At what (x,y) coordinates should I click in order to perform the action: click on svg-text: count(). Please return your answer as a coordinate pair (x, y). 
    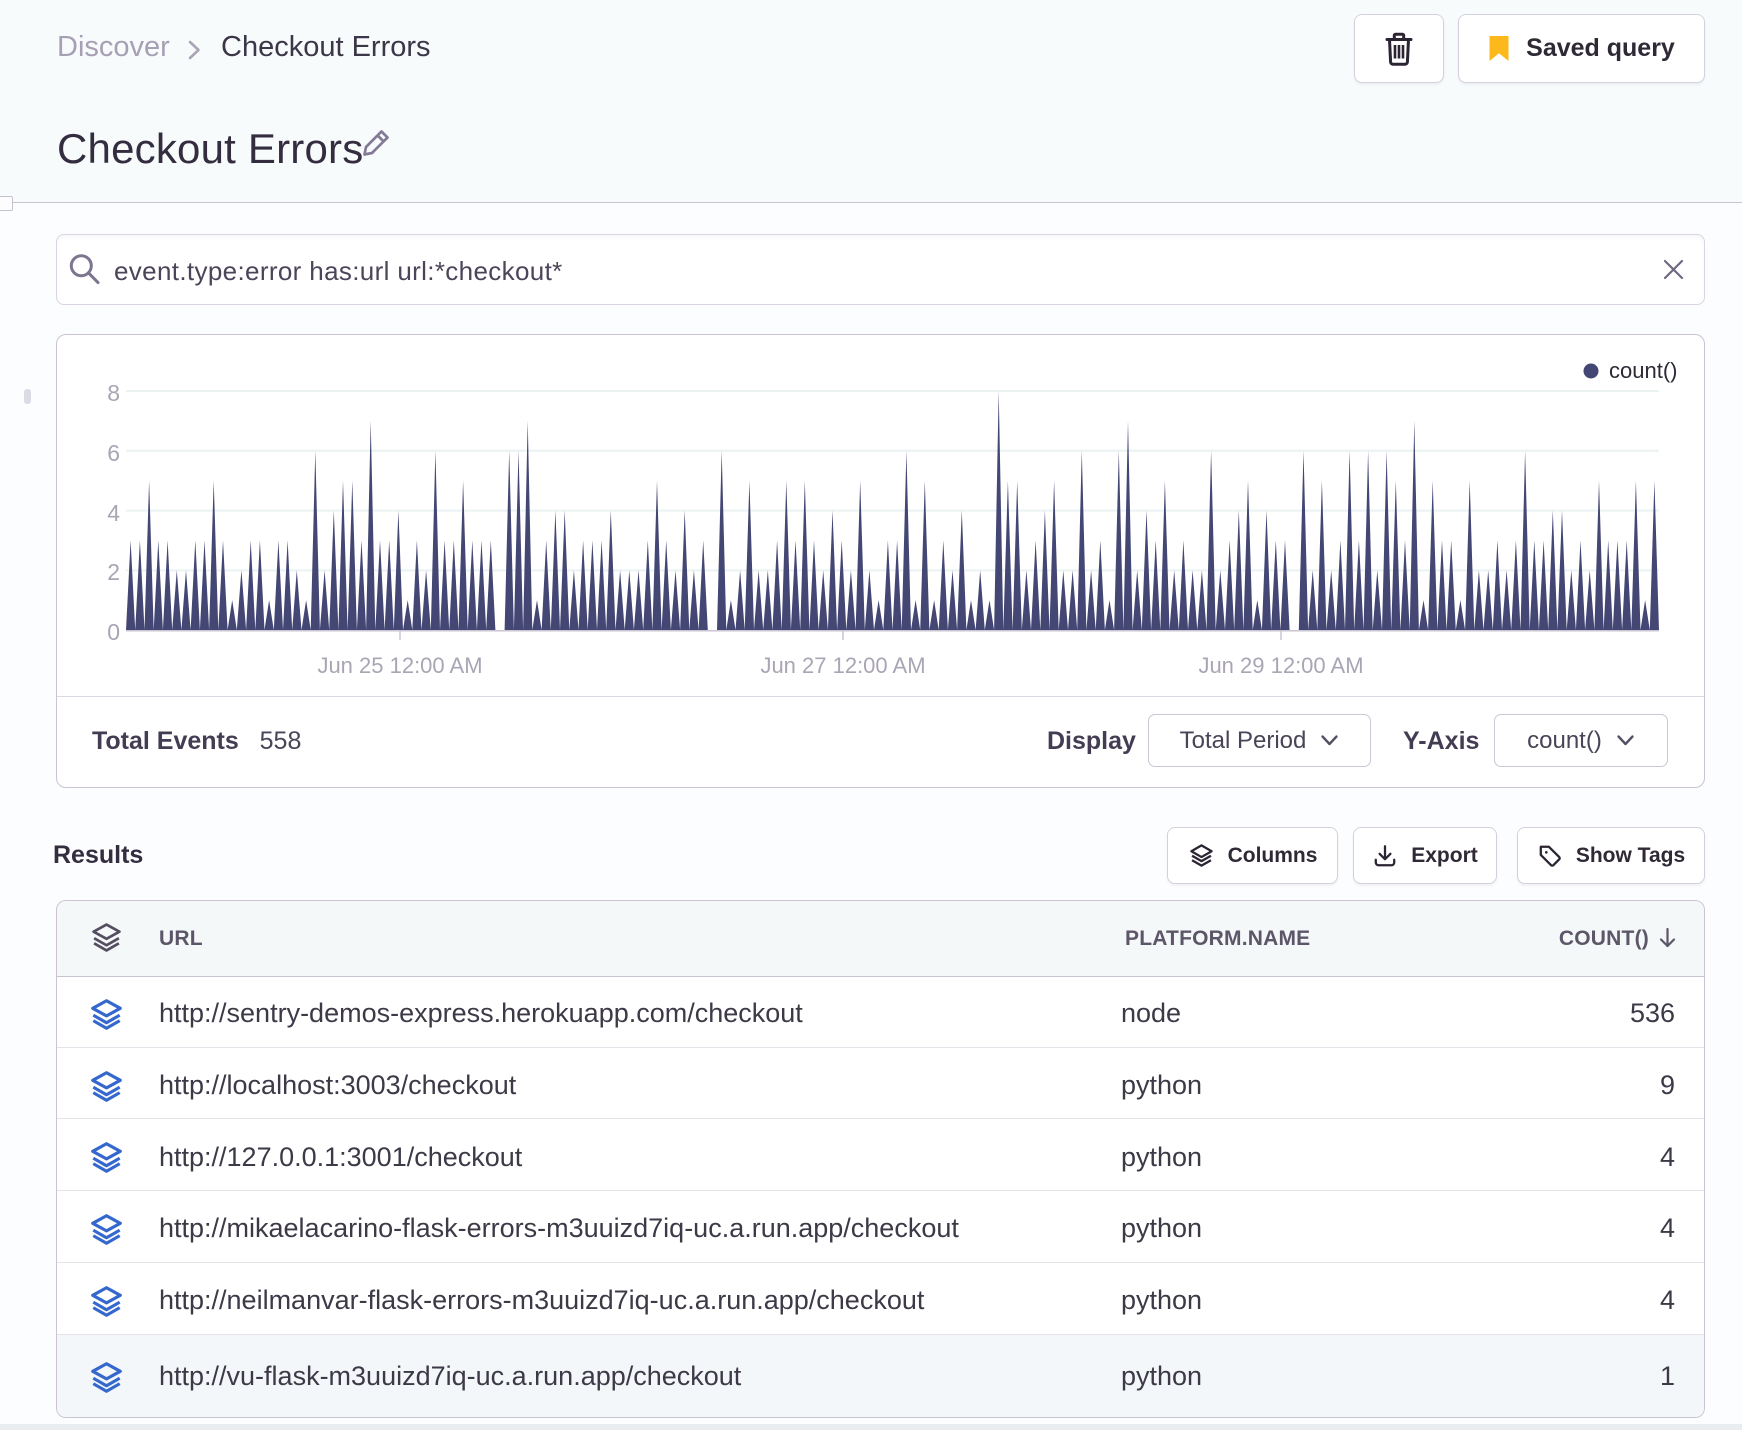
    Looking at the image, I should click on (1643, 370).